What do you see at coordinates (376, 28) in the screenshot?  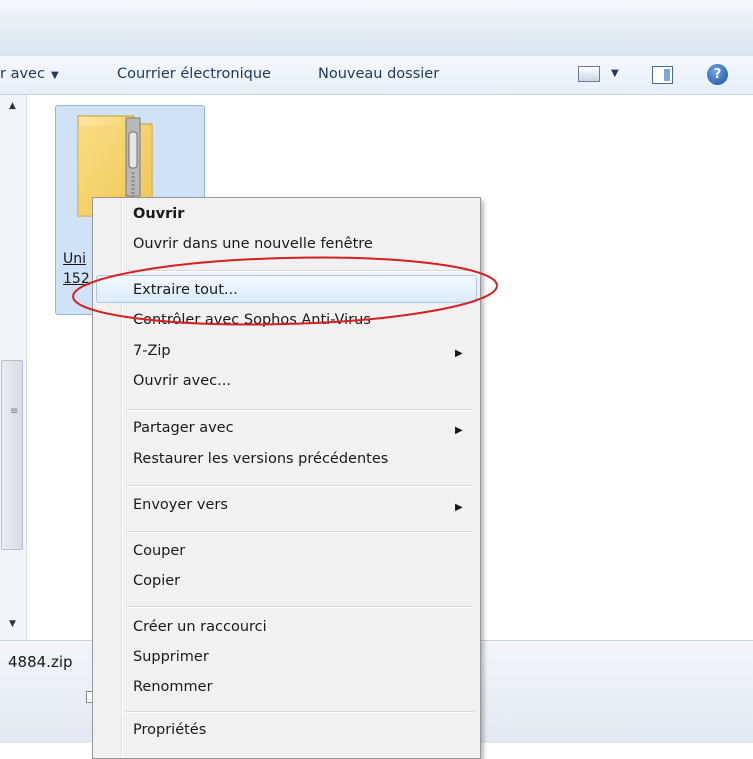 I see `title-bar` at bounding box center [376, 28].